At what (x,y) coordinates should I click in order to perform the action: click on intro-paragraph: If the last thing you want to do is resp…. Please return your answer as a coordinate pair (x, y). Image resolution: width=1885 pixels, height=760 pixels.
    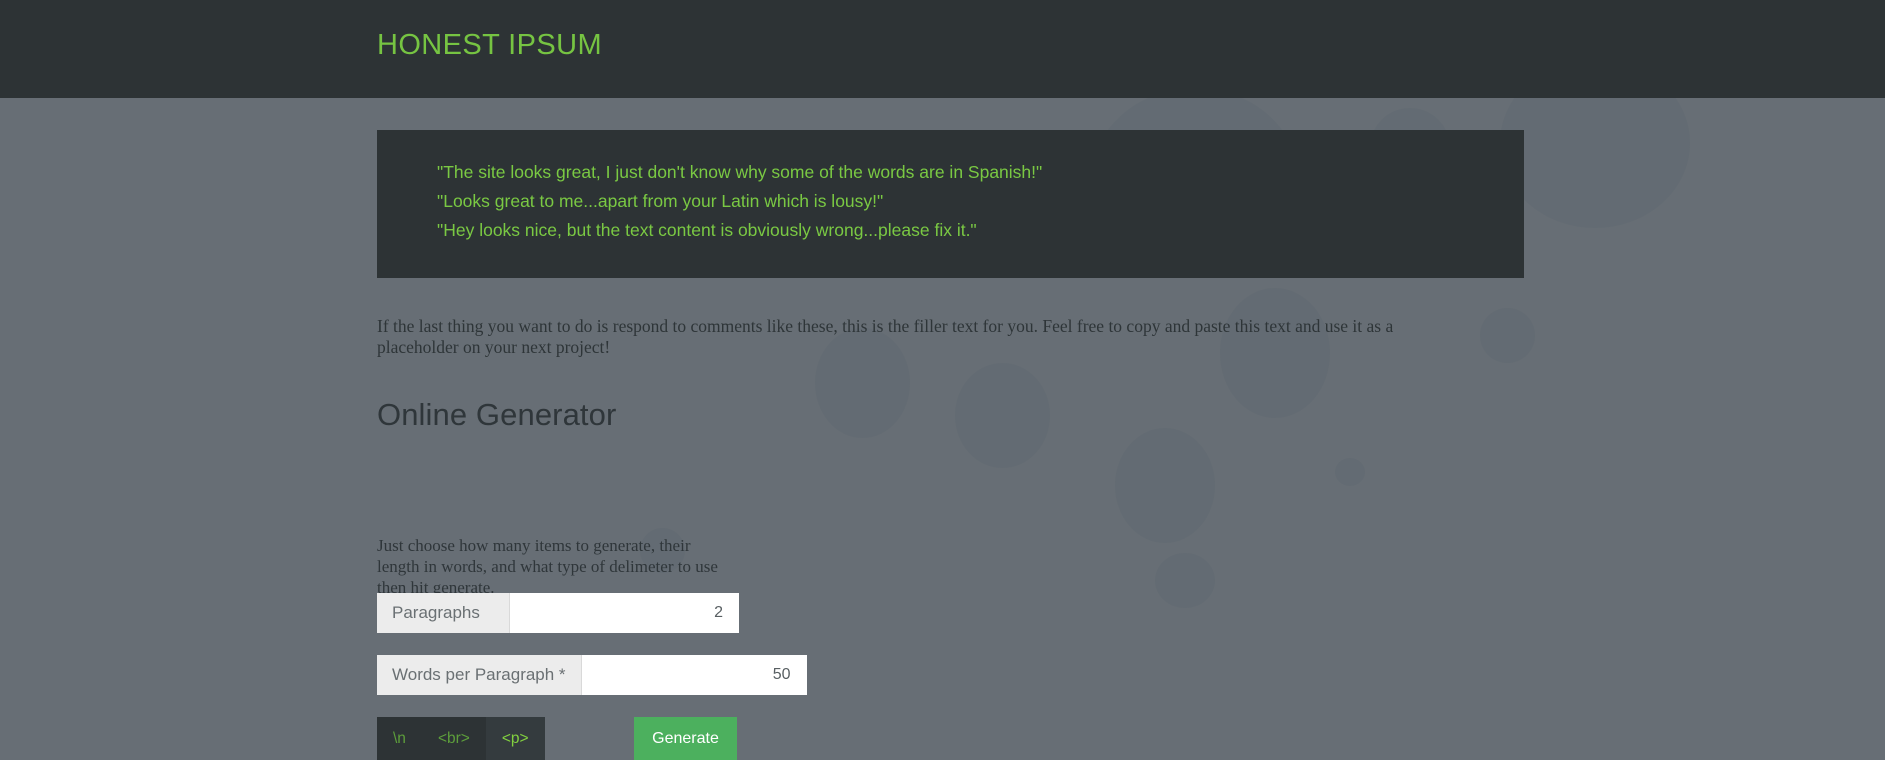
    Looking at the image, I should click on (885, 336).